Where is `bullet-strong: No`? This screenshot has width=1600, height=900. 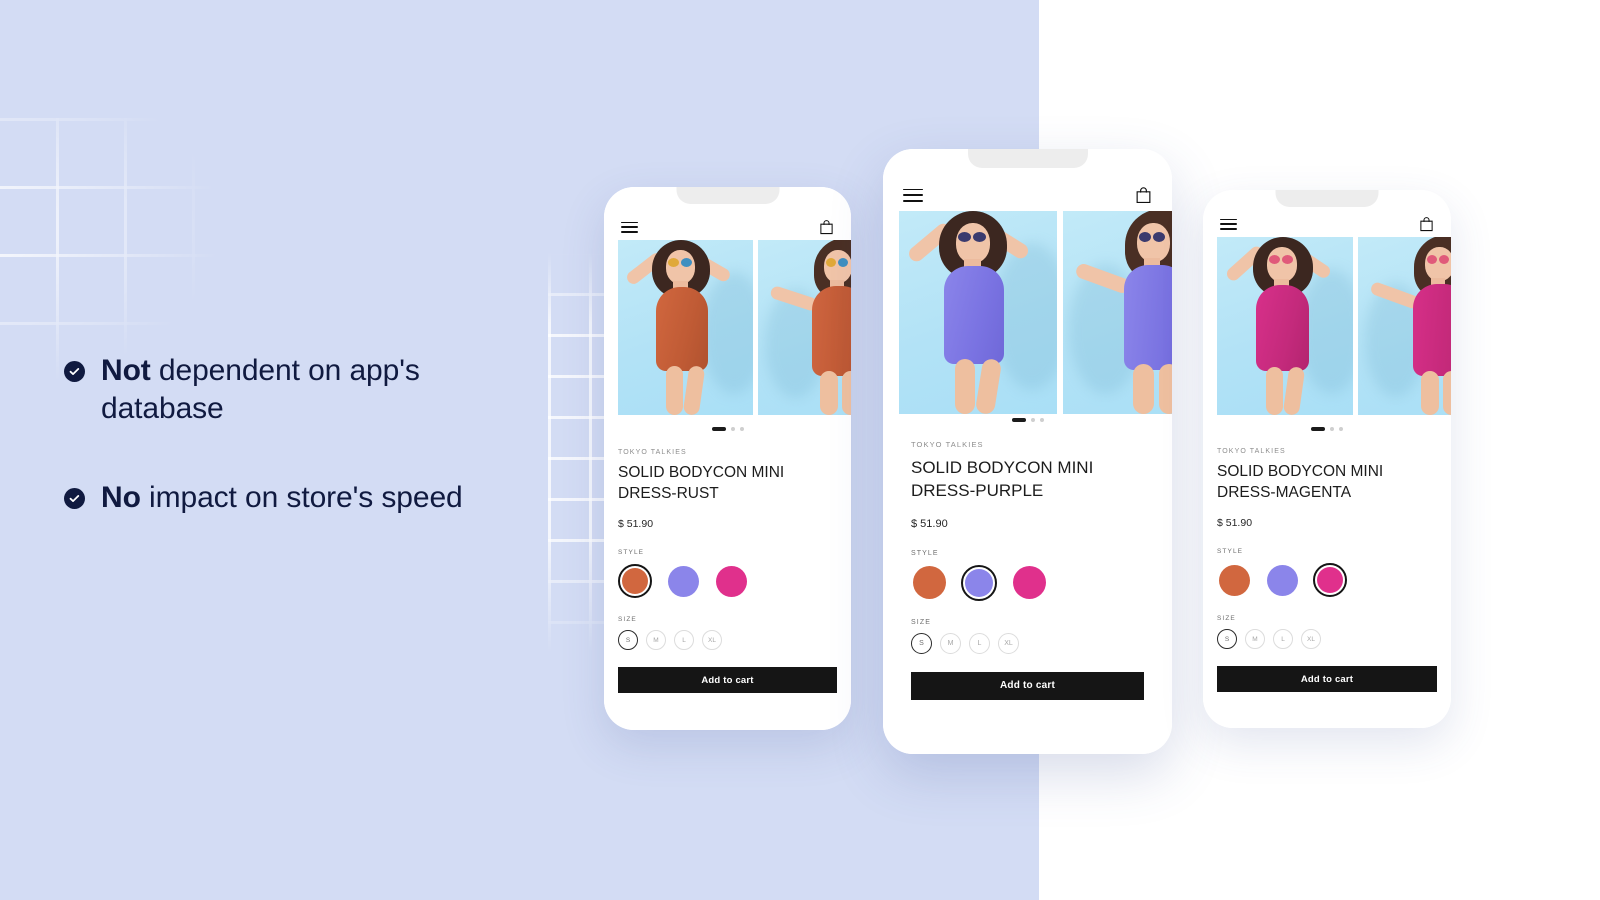
bullet-strong: No is located at coordinates (121, 497).